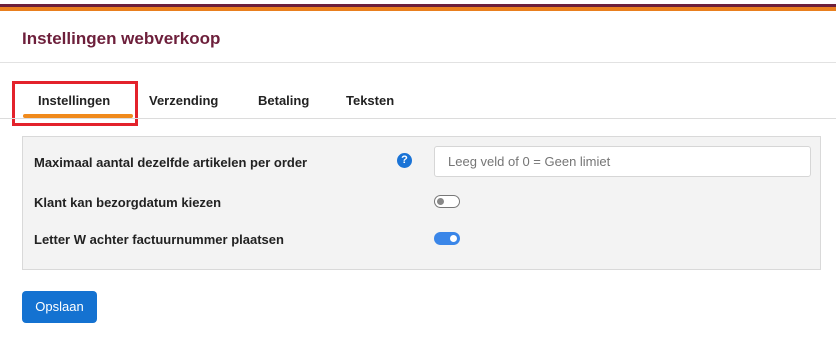  I want to click on tab-verzending: Verzending, so click(183, 100).